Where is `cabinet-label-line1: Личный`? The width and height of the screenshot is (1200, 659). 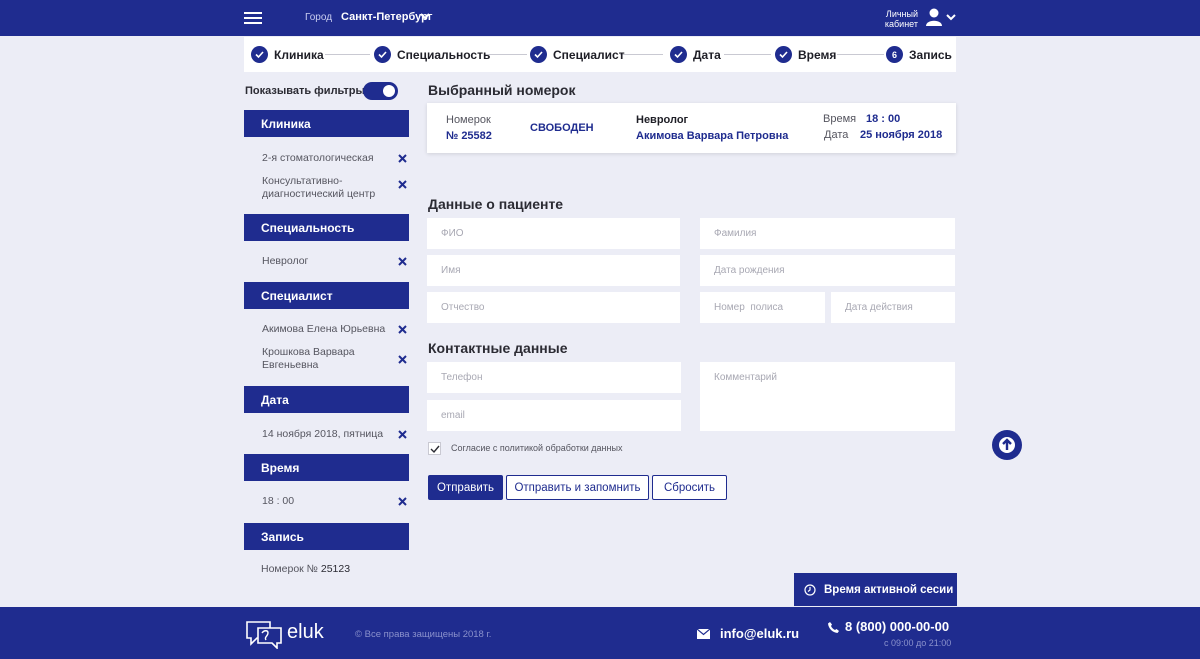
cabinet-label-line1: Личный is located at coordinates (901, 14).